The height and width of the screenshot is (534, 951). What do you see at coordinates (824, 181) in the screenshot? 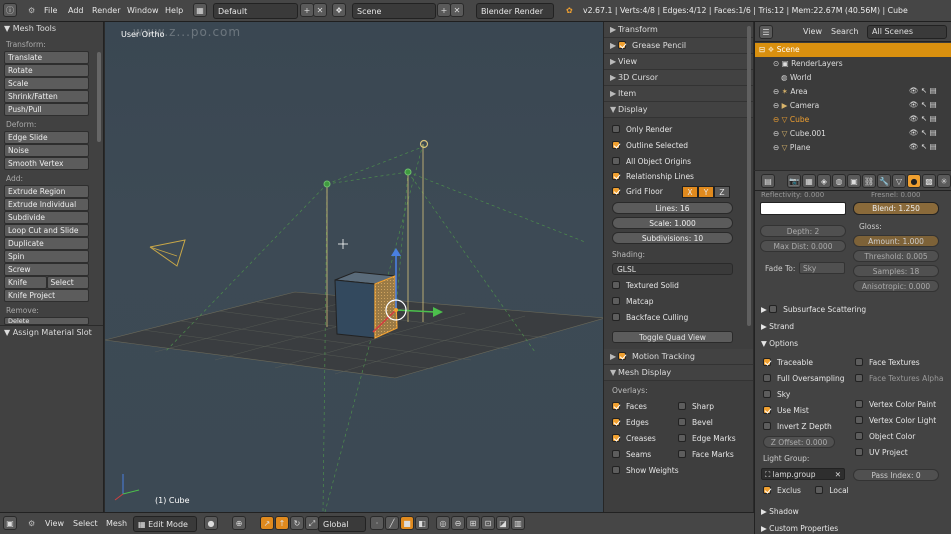
I see `scene-tab-icon: ◈` at bounding box center [824, 181].